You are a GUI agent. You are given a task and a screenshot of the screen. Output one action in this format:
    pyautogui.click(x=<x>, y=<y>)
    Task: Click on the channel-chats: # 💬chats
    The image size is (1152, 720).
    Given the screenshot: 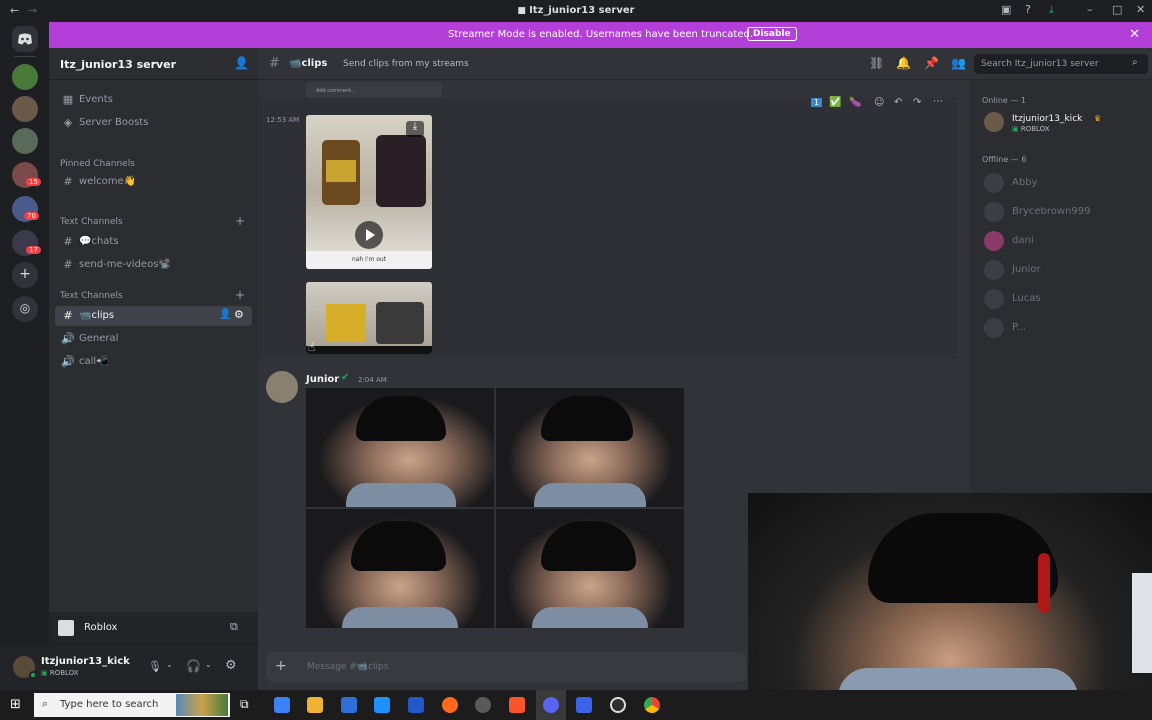 What is the action you would take?
    pyautogui.click(x=153, y=242)
    